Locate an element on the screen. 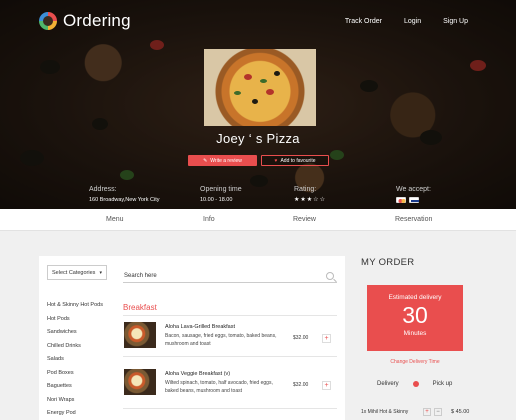 The height and width of the screenshot is (420, 516). logo-icon is located at coordinates (48, 21).